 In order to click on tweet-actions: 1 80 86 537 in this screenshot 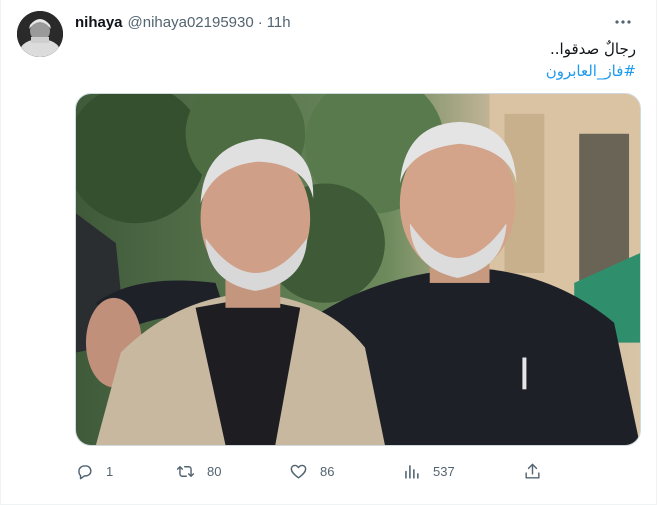, I will do `click(315, 471)`.